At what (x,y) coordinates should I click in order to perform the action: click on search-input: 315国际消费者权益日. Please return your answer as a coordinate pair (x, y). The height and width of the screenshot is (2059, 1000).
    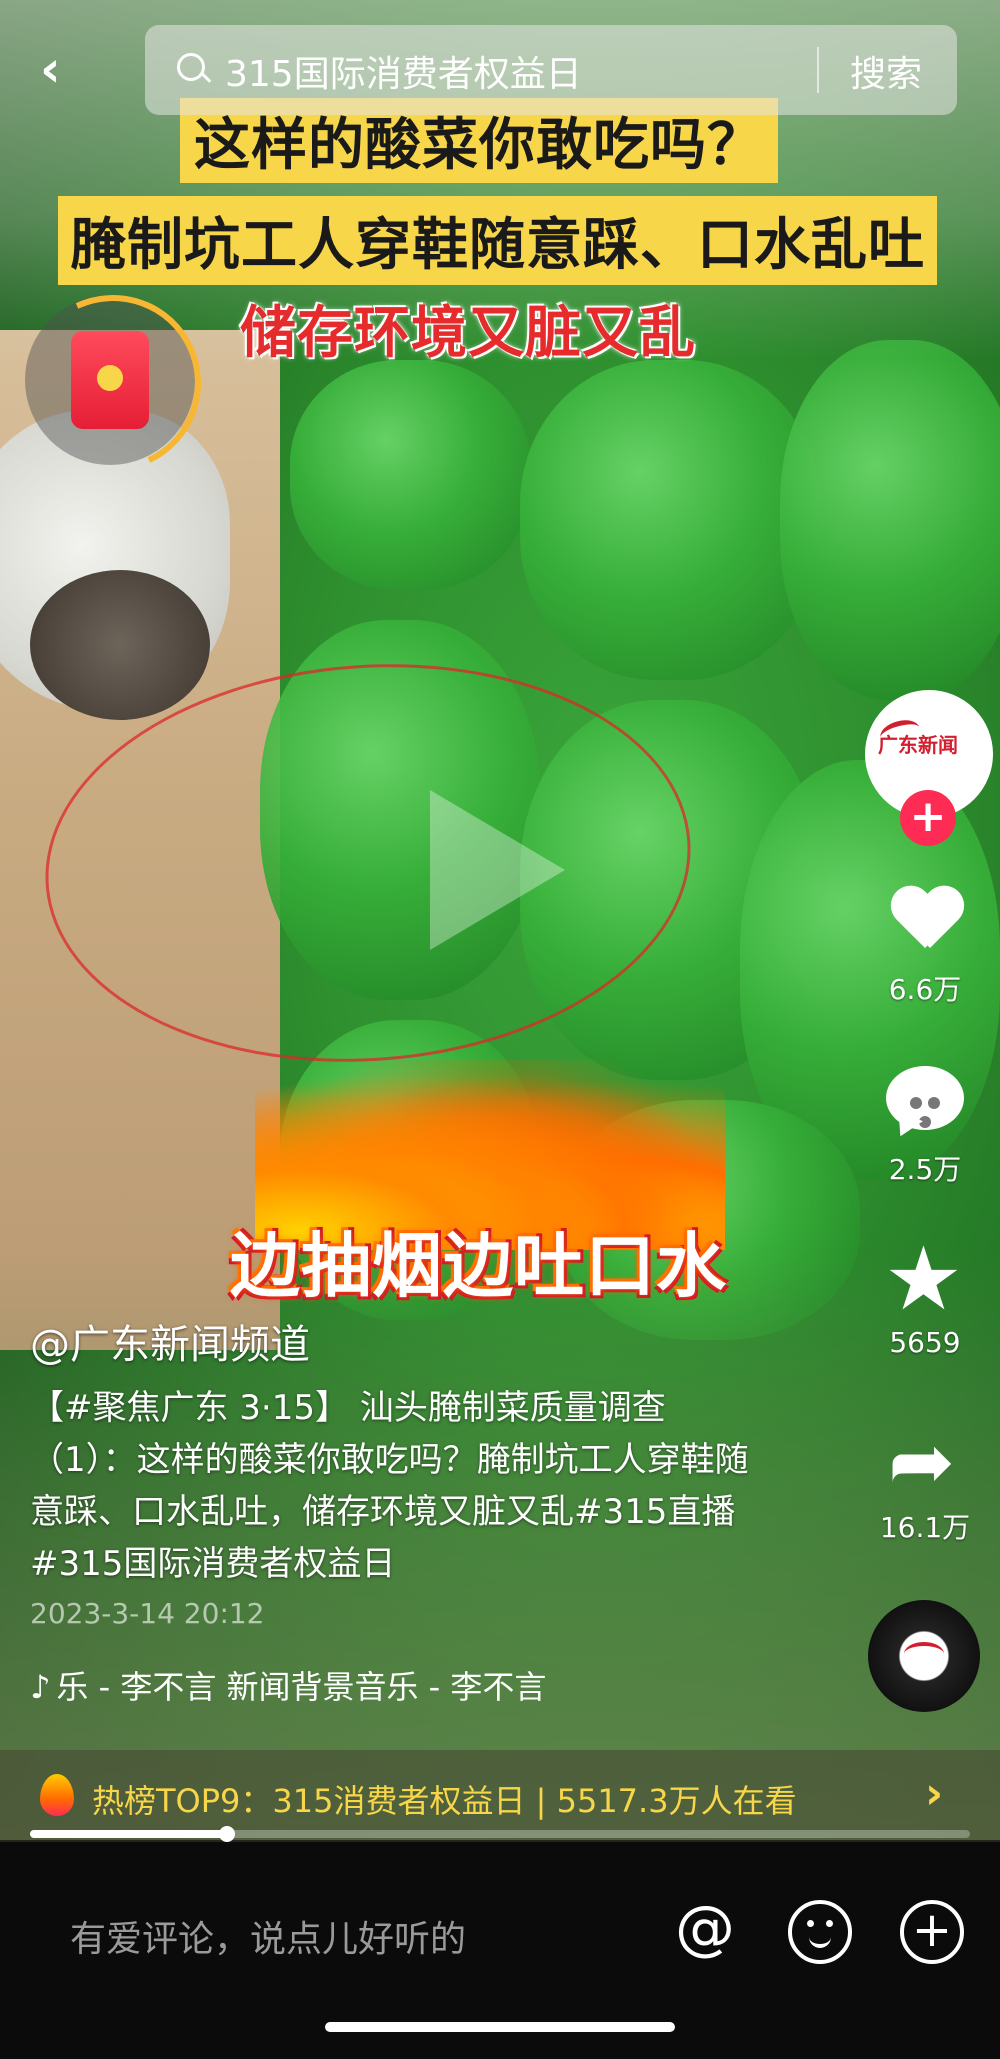
    Looking at the image, I should click on (403, 71).